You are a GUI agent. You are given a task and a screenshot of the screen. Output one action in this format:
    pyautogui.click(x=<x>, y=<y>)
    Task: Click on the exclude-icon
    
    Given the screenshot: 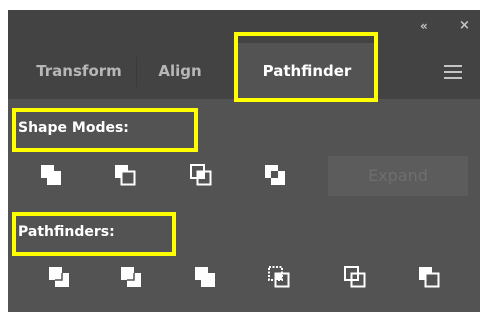 What is the action you would take?
    pyautogui.click(x=276, y=176)
    